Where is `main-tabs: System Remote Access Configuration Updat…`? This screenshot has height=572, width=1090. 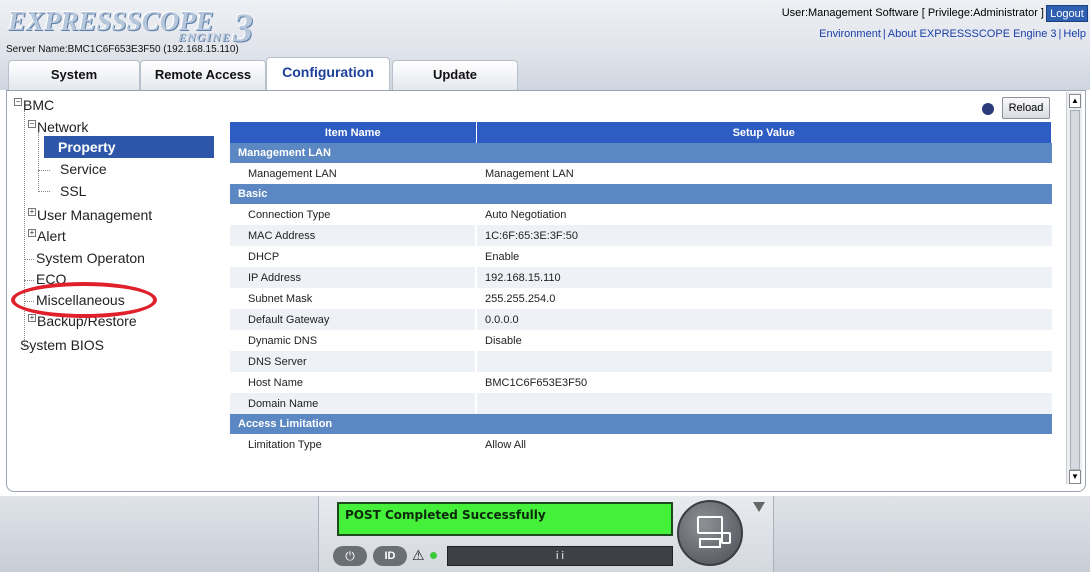 main-tabs: System Remote Access Configuration Updat… is located at coordinates (545, 73).